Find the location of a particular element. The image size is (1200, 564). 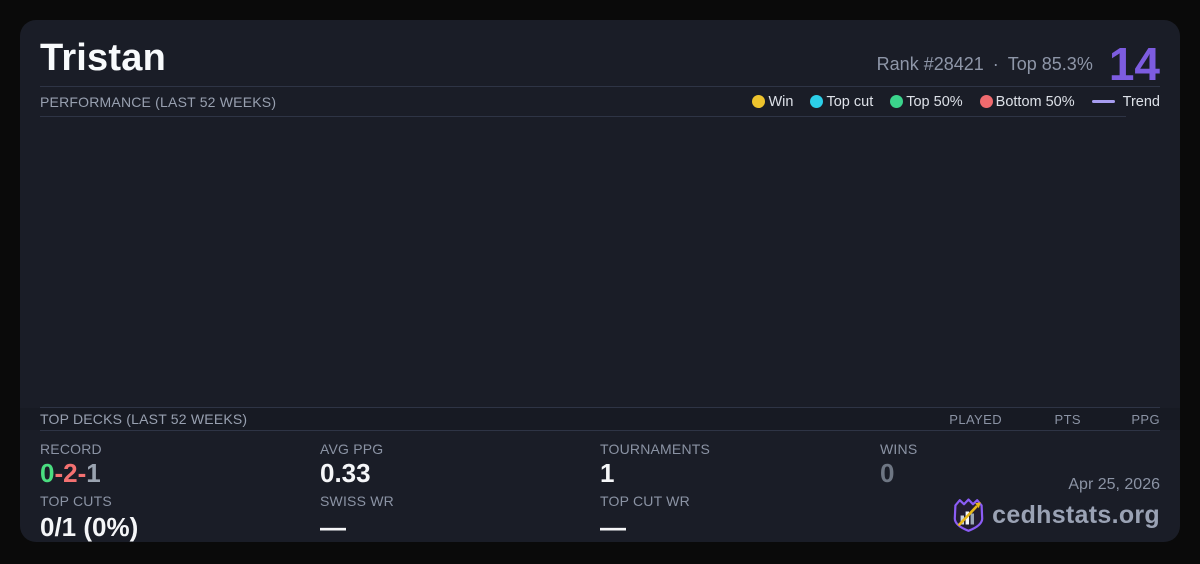

cedhstats-logo-icon is located at coordinates (968, 515).